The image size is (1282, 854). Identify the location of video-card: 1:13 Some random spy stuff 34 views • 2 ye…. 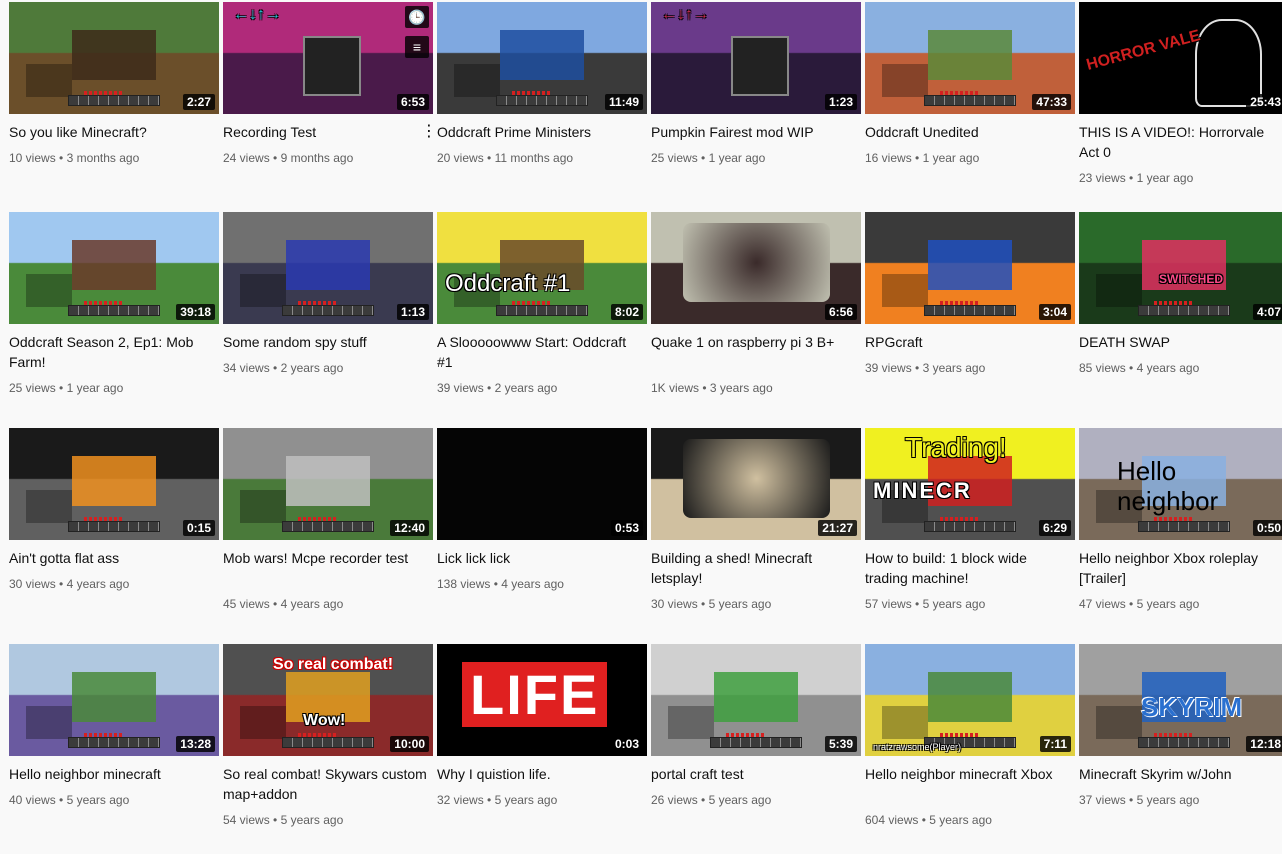
(328, 317).